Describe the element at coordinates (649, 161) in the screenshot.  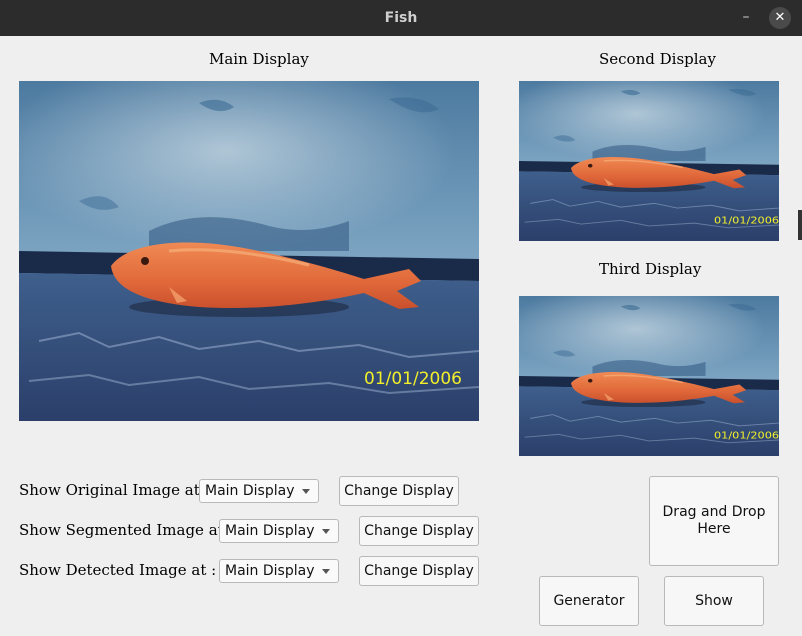
I see `second-display-image: 01/01/2006` at that location.